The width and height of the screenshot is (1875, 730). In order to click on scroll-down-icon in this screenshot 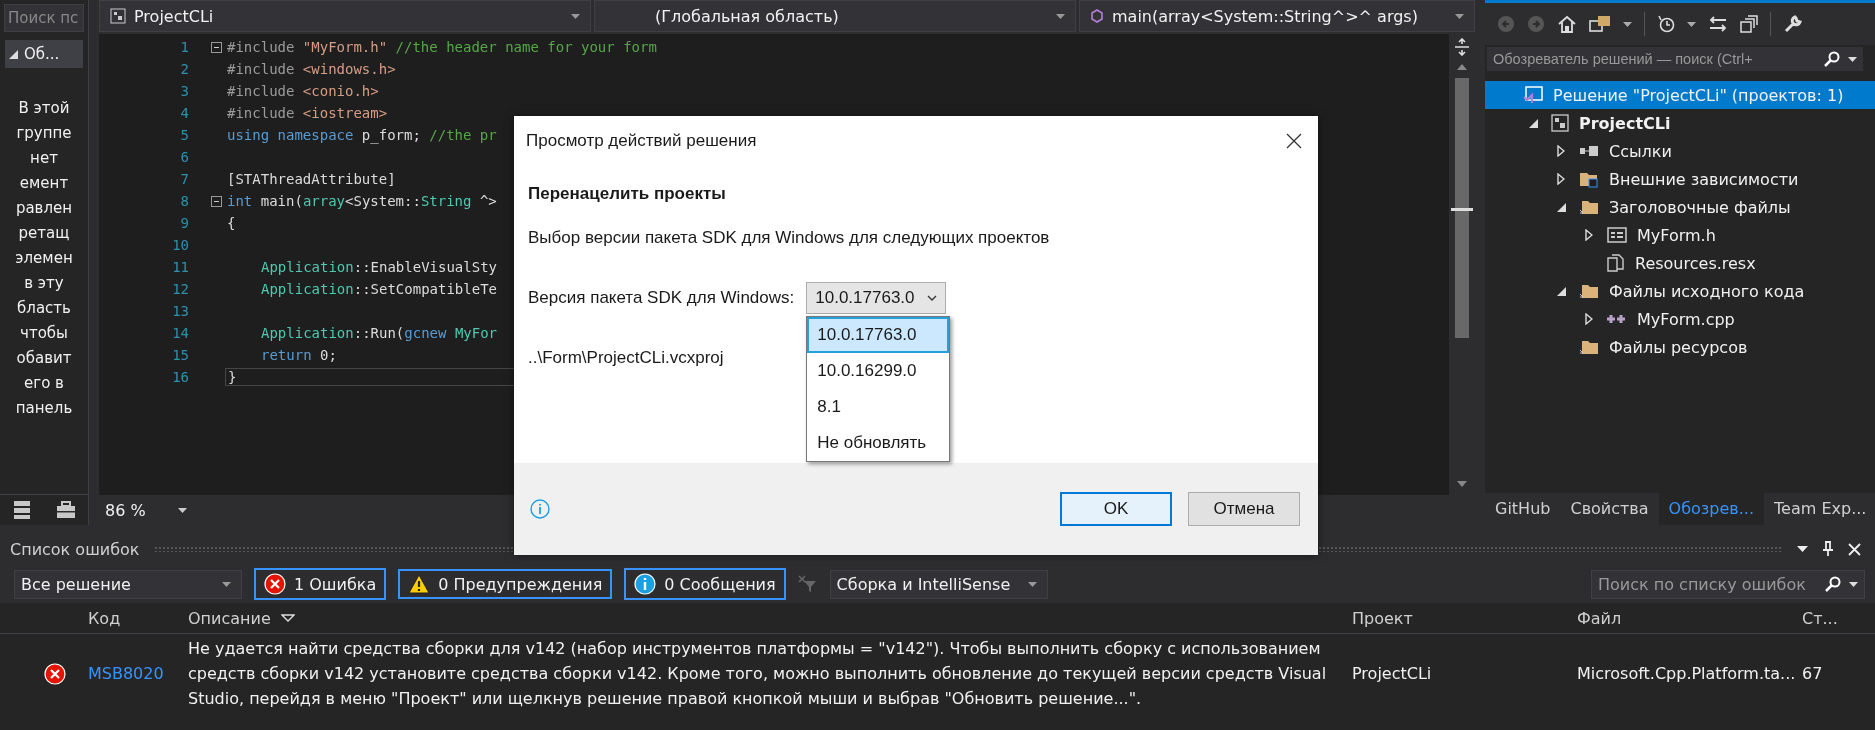, I will do `click(1462, 484)`.